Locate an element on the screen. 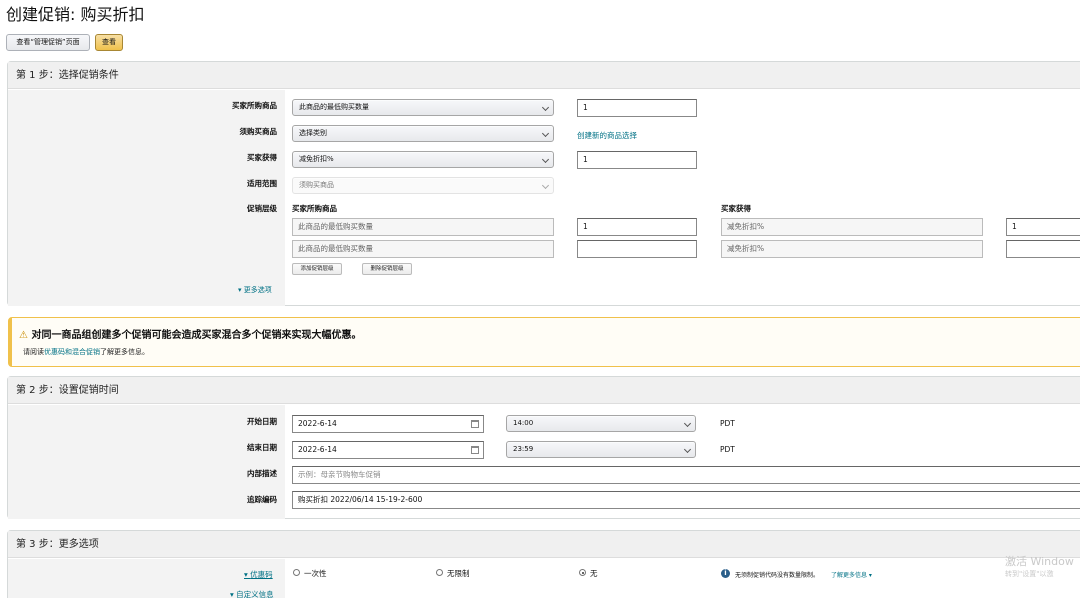 Image resolution: width=1080 pixels, height=598 pixels. tier-2-get-type: 减免折扣% is located at coordinates (852, 249).